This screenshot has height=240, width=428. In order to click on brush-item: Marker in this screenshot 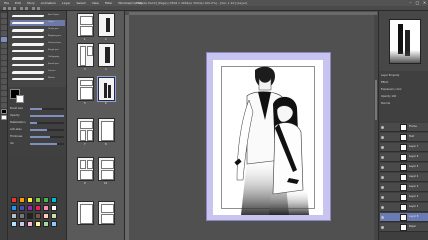, I will do `click(37, 79)`.